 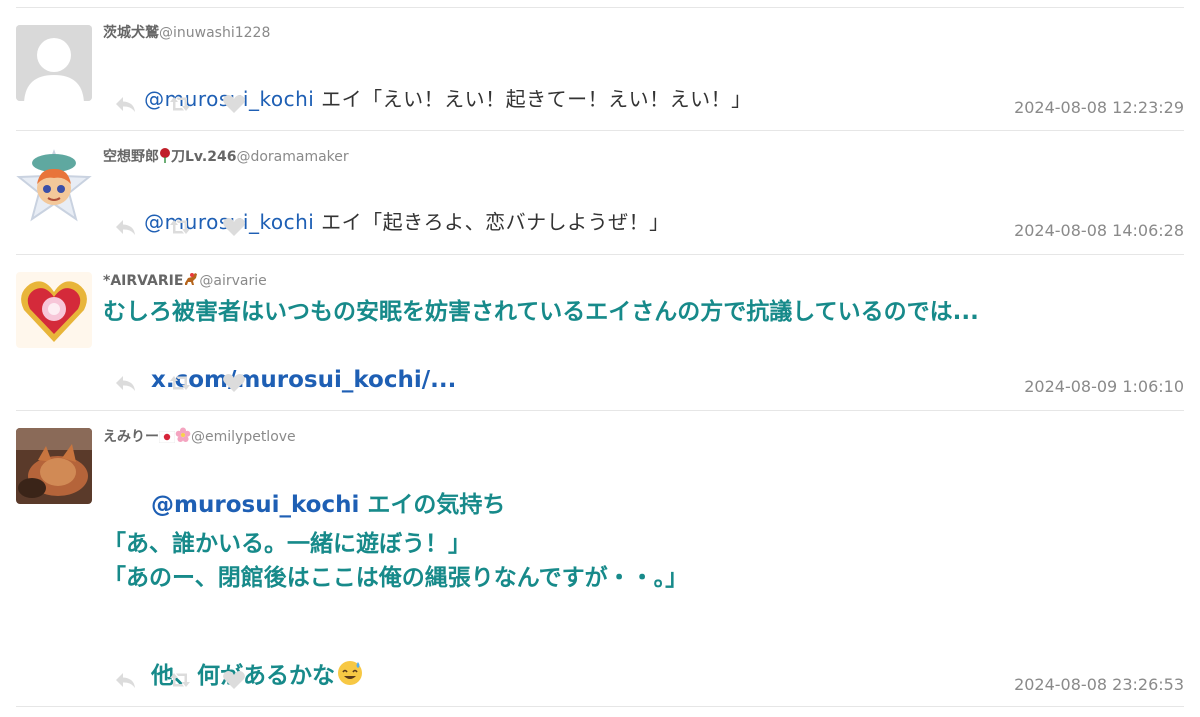 I want to click on byline: えみりー @emilypetlove, so click(x=199, y=437).